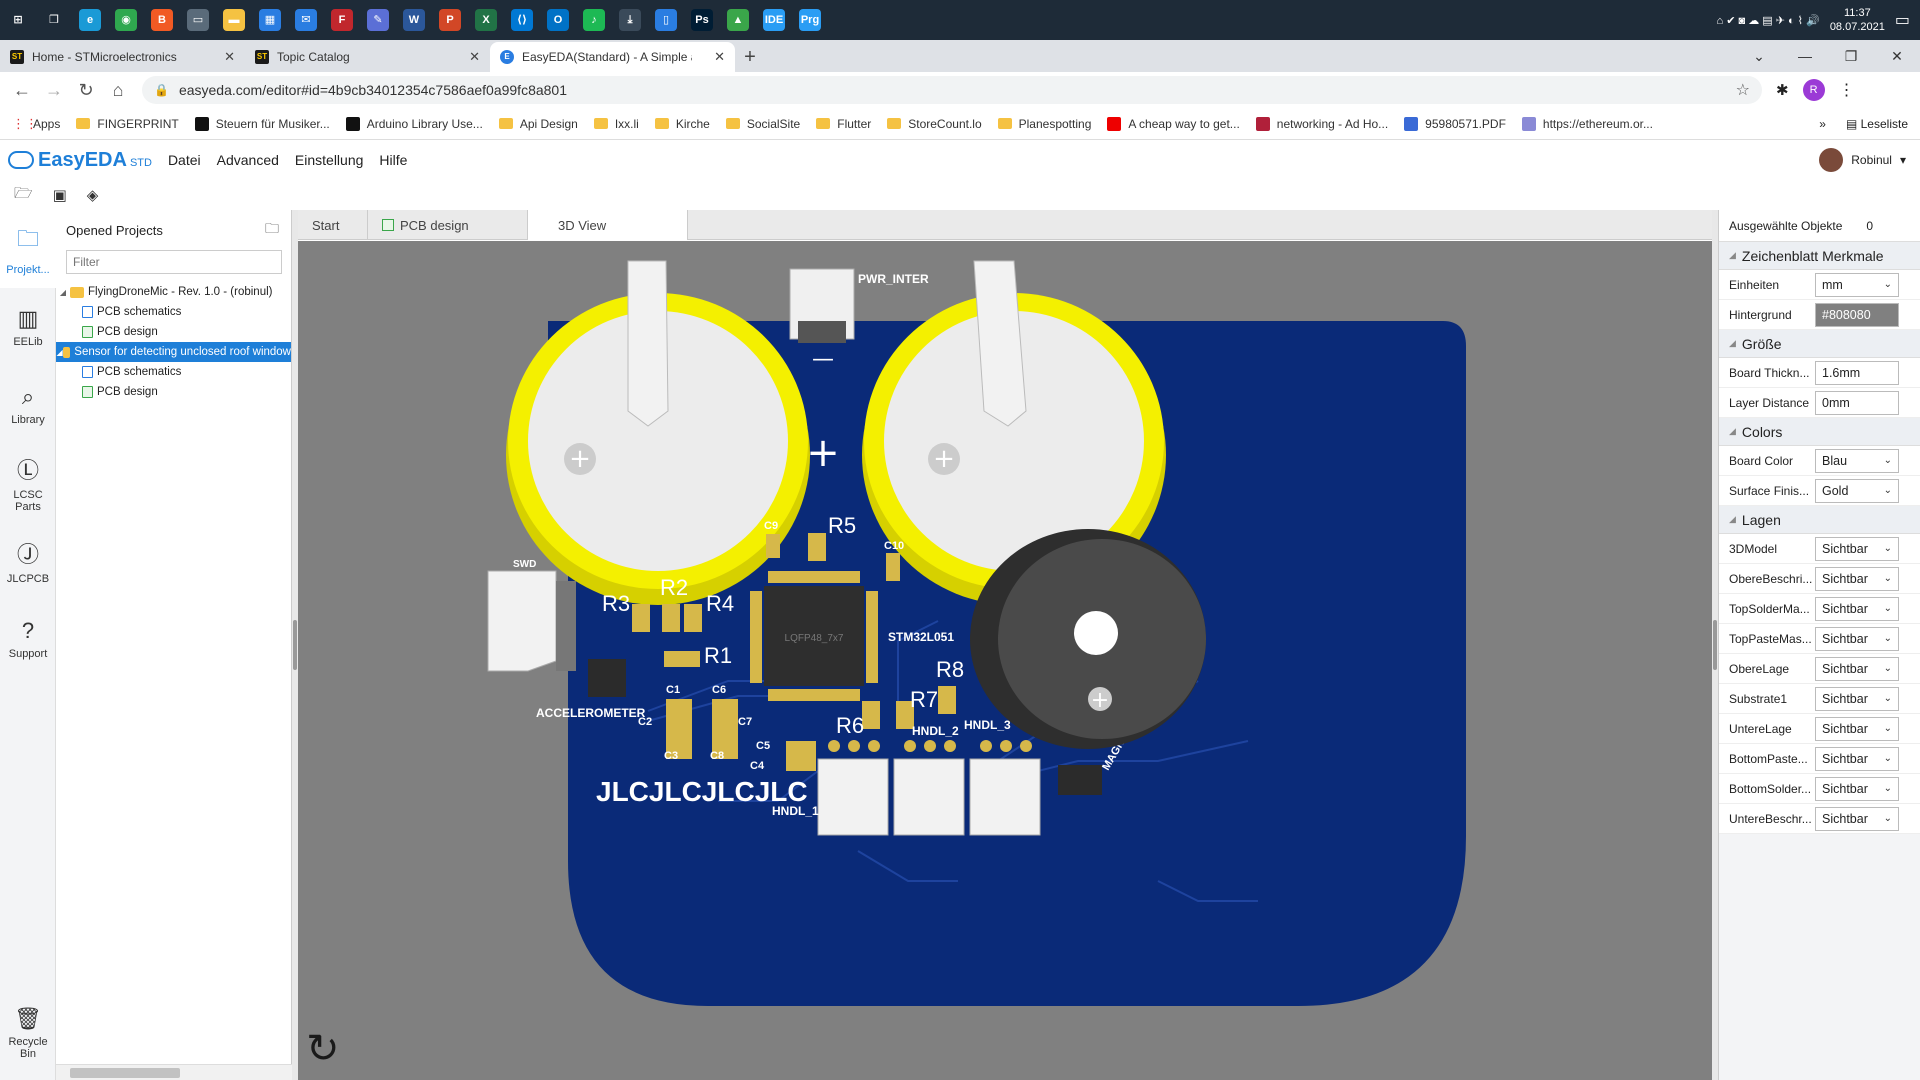  Describe the element at coordinates (367, 57) in the screenshot. I see `browser-tab-topic-catalog: ST Topic Catalog ✕` at that location.